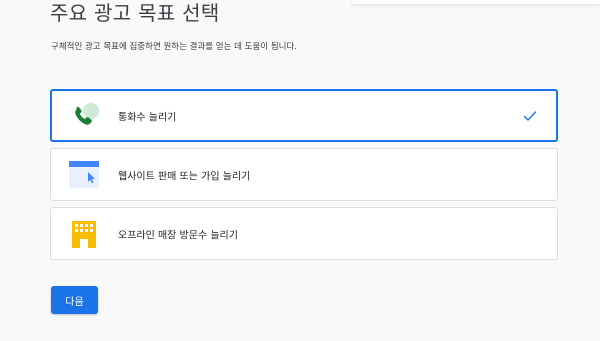  I want to click on website-cursor-icon, so click(84, 175).